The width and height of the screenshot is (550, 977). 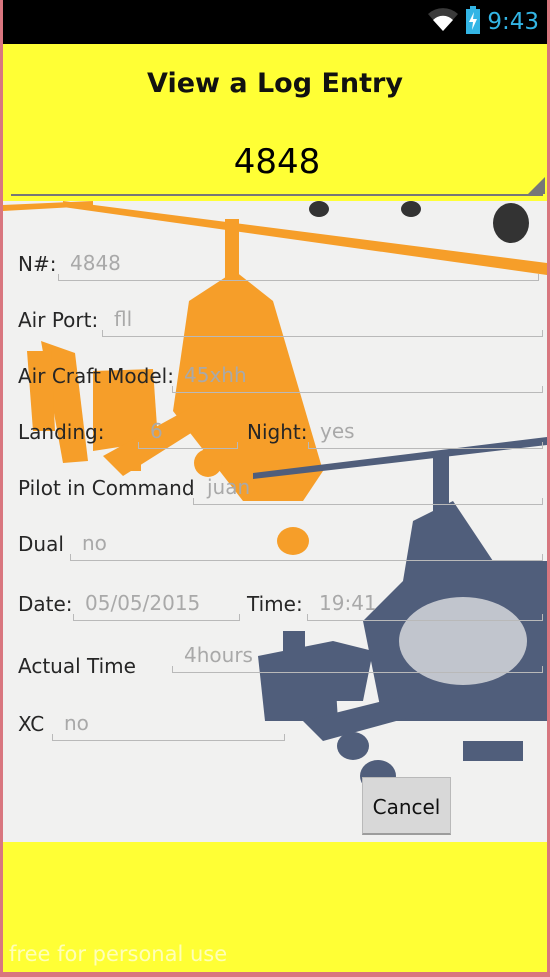 I want to click on xc-row: XC no, so click(x=280, y=726).